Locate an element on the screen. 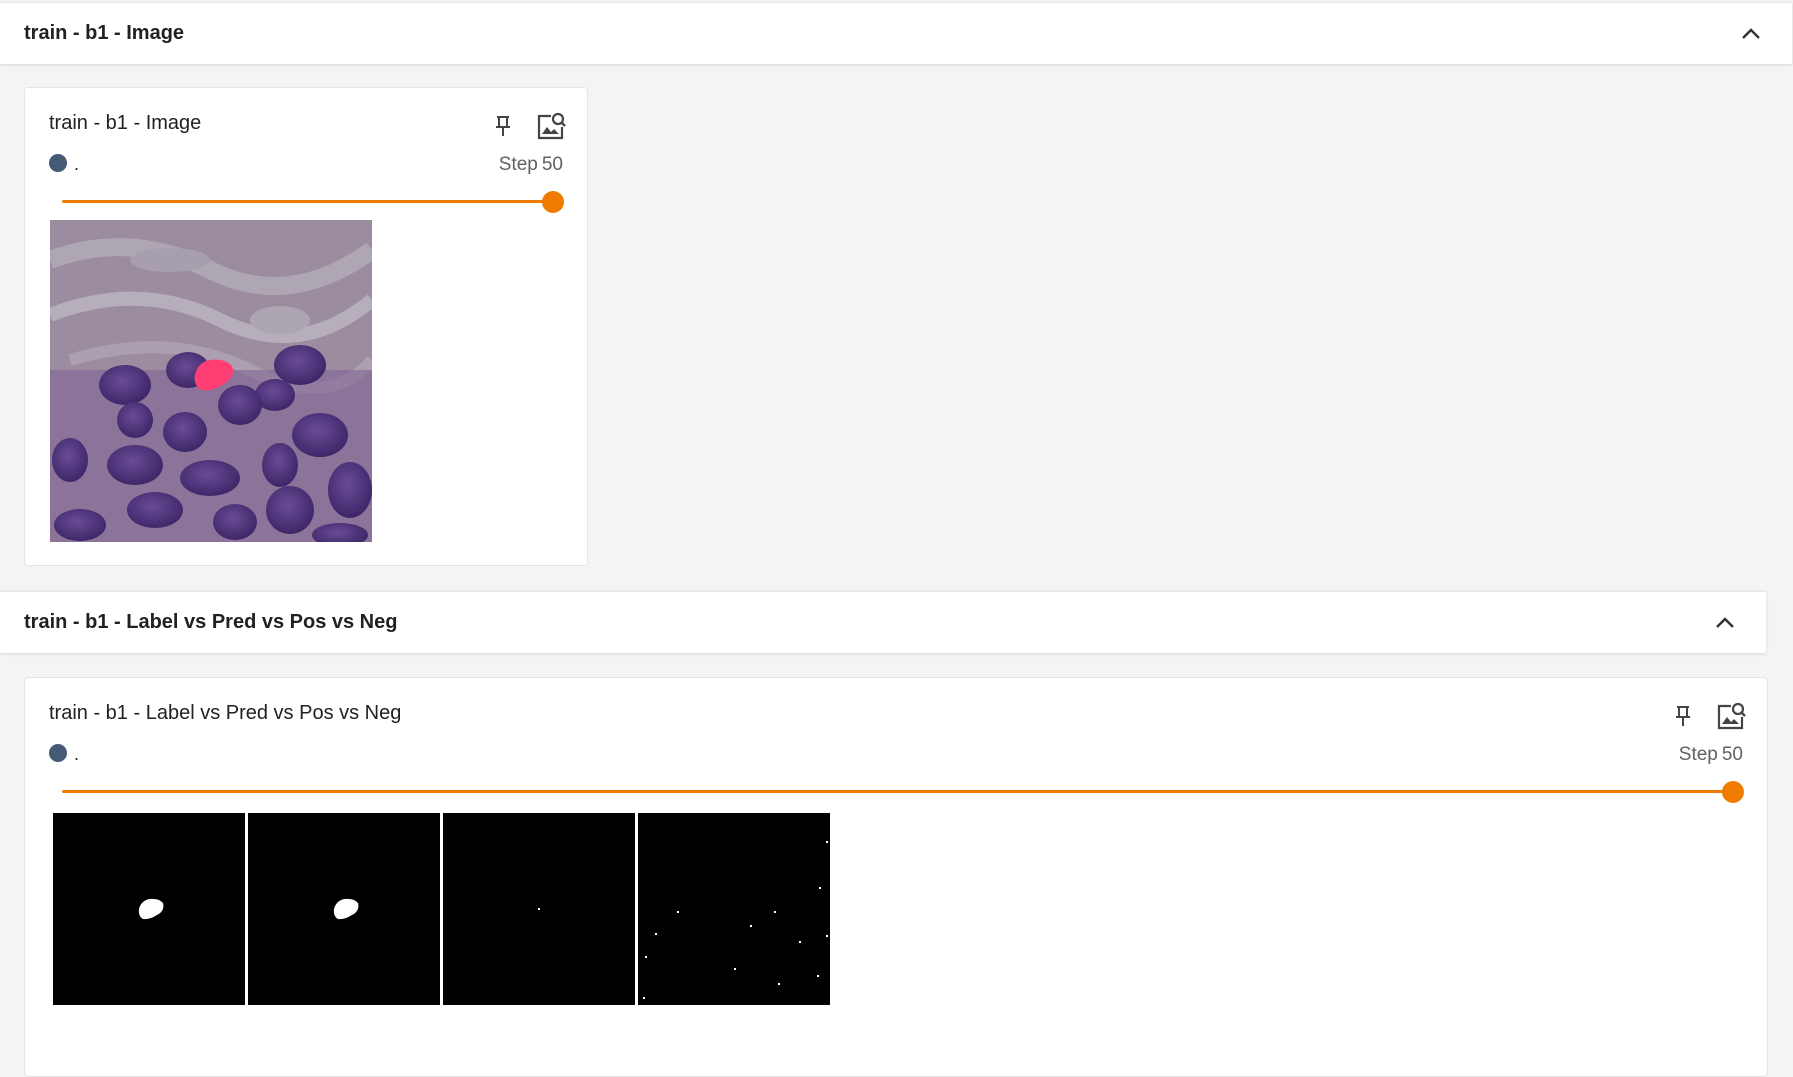  card-title: train - b1 - Image is located at coordinates (125, 123).